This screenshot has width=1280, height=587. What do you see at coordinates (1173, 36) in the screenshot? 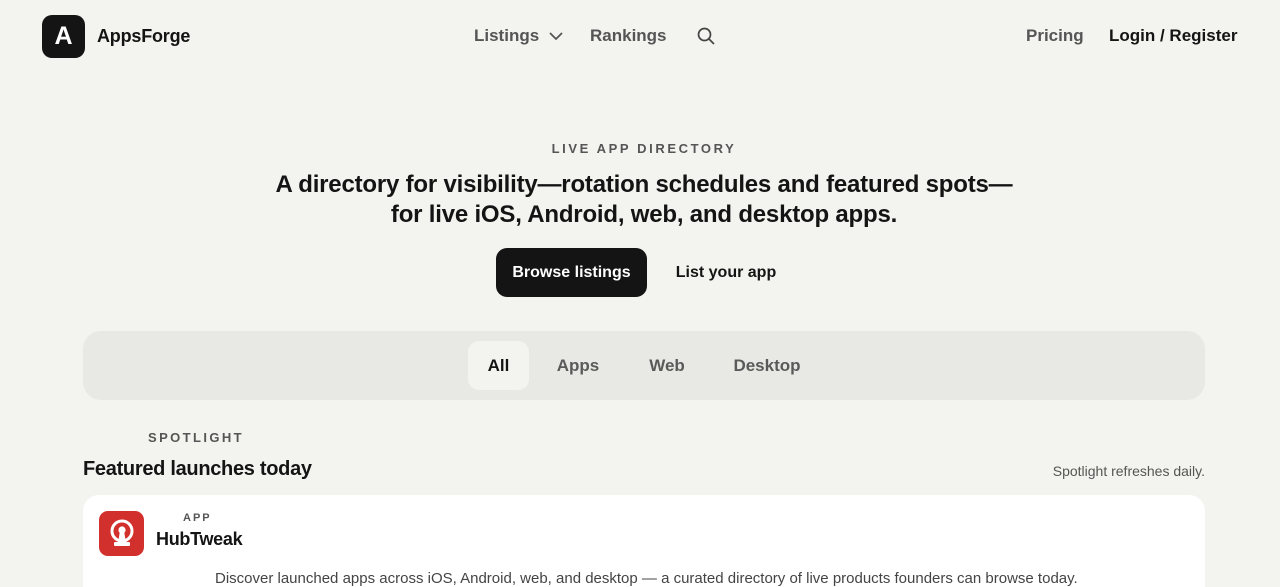
I see `login-register-link: Login / Register` at bounding box center [1173, 36].